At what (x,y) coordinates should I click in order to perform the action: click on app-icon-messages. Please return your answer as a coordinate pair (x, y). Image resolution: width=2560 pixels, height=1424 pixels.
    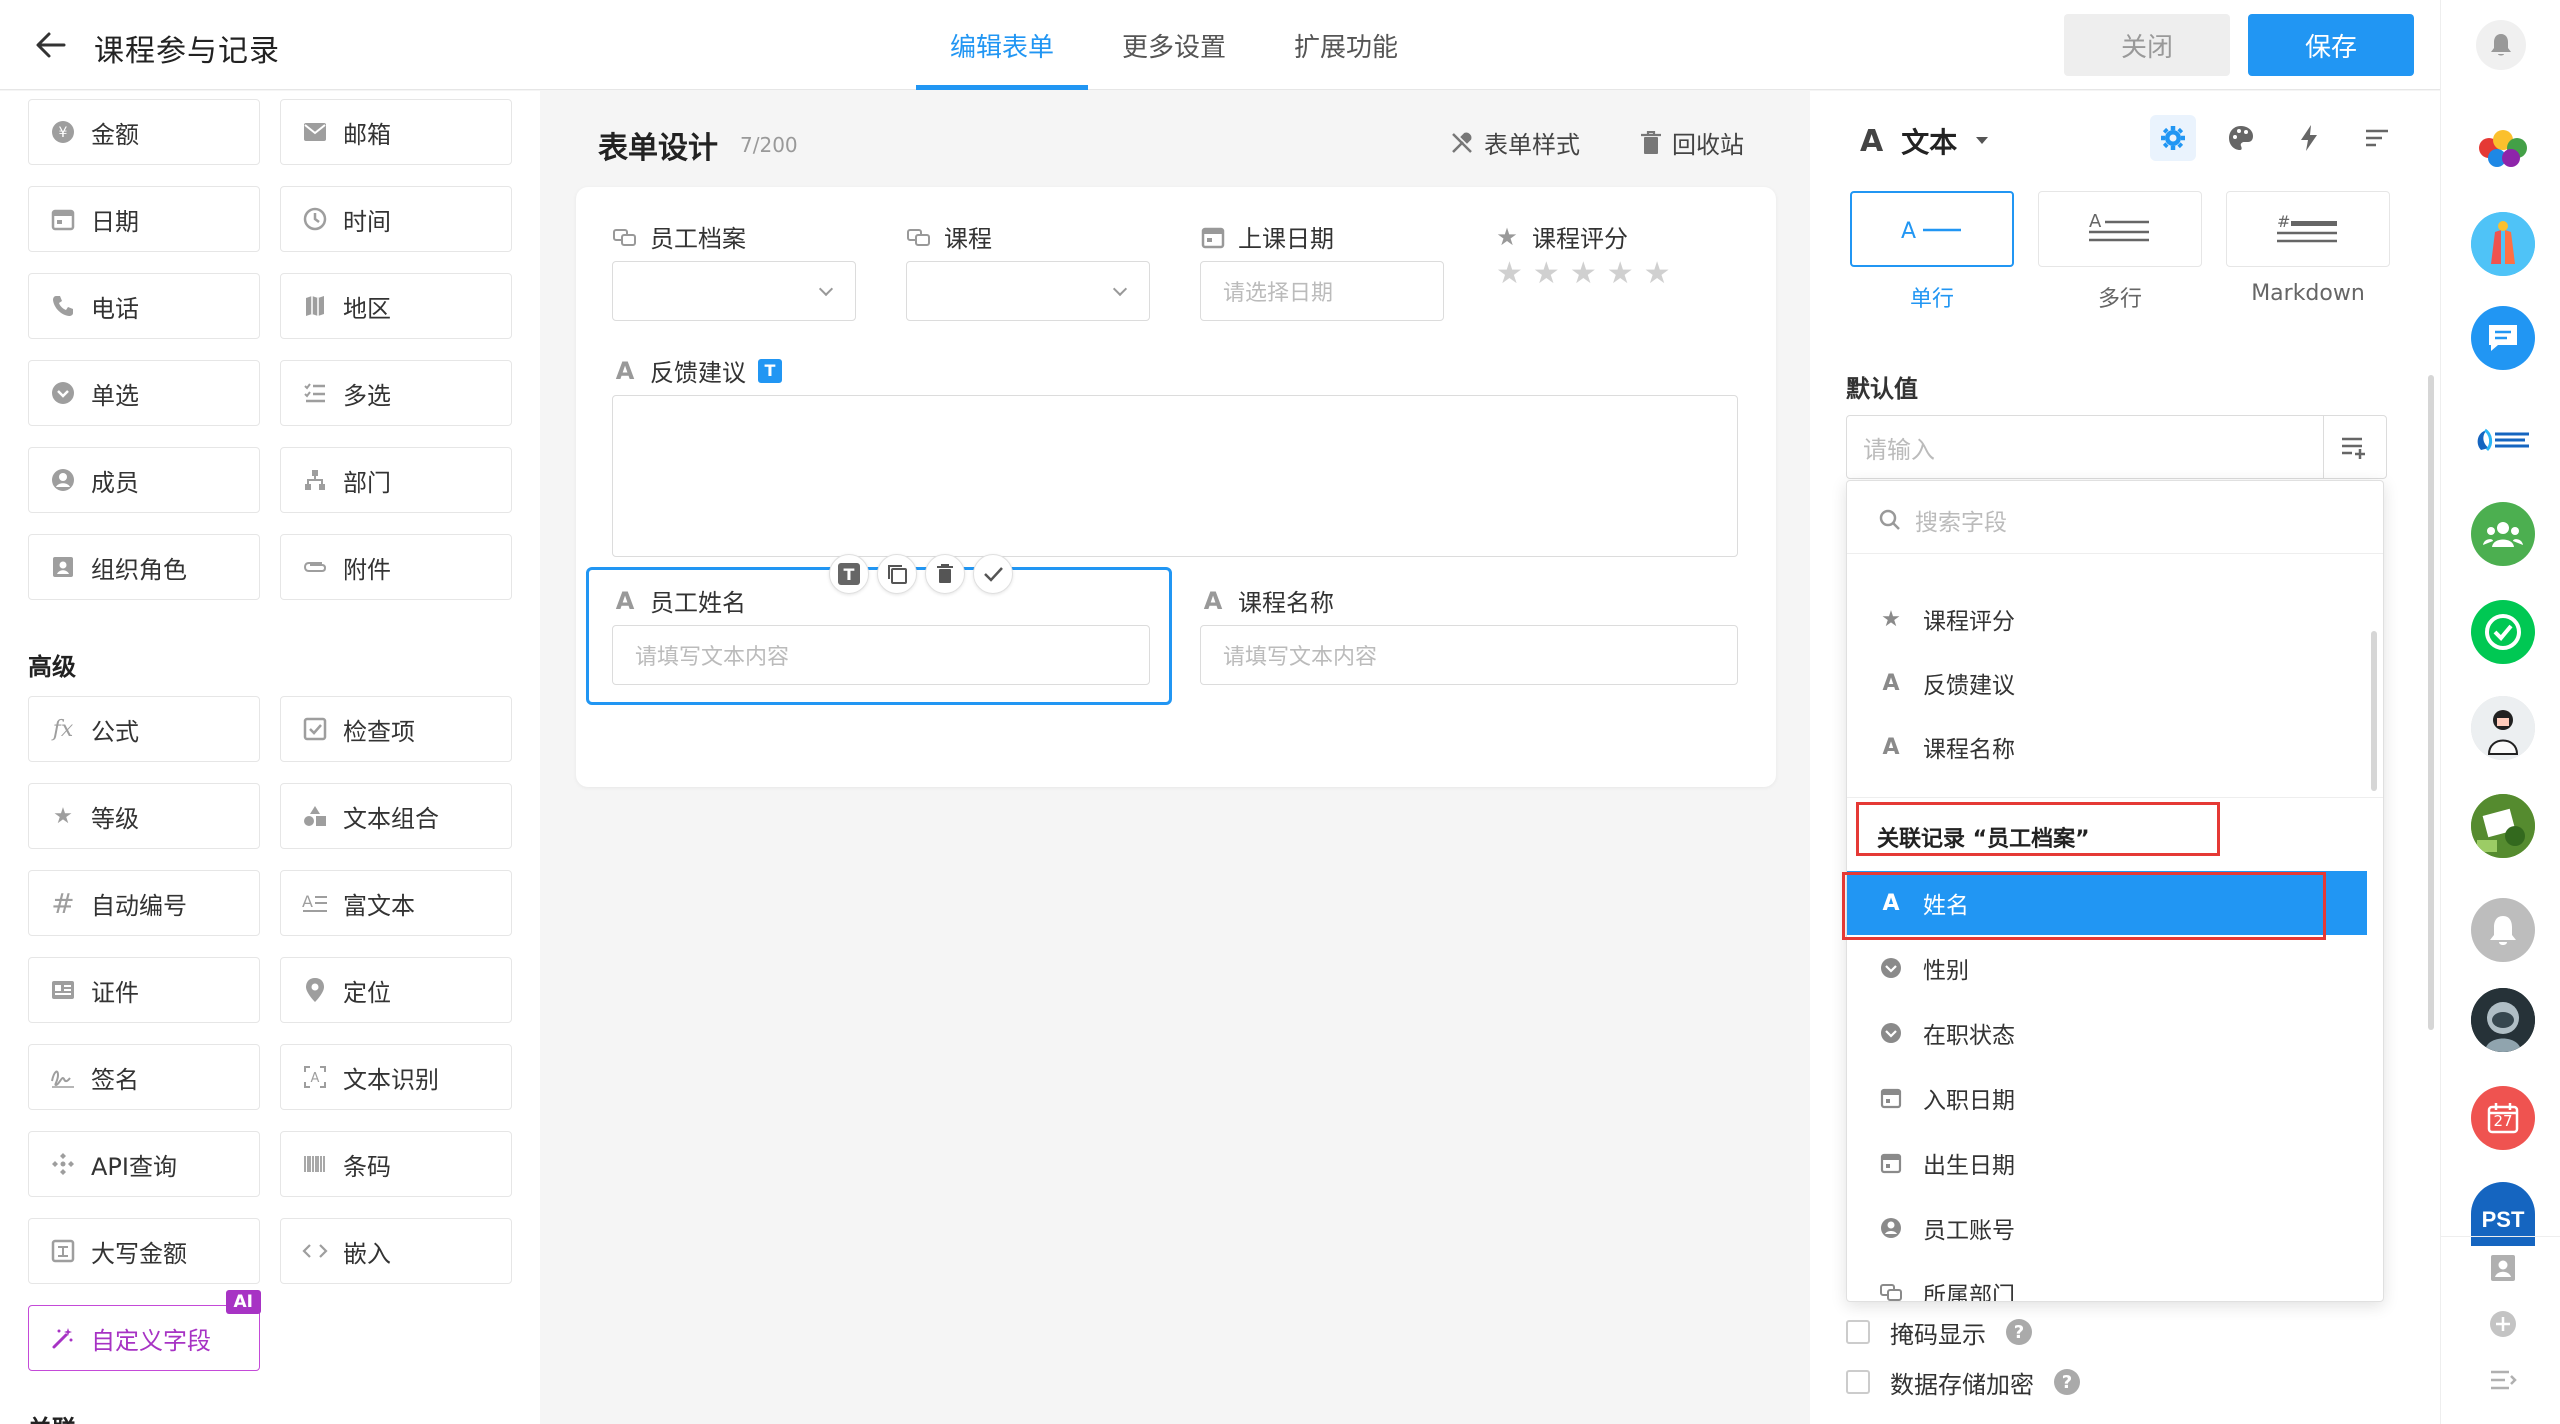
    Looking at the image, I should click on (2503, 338).